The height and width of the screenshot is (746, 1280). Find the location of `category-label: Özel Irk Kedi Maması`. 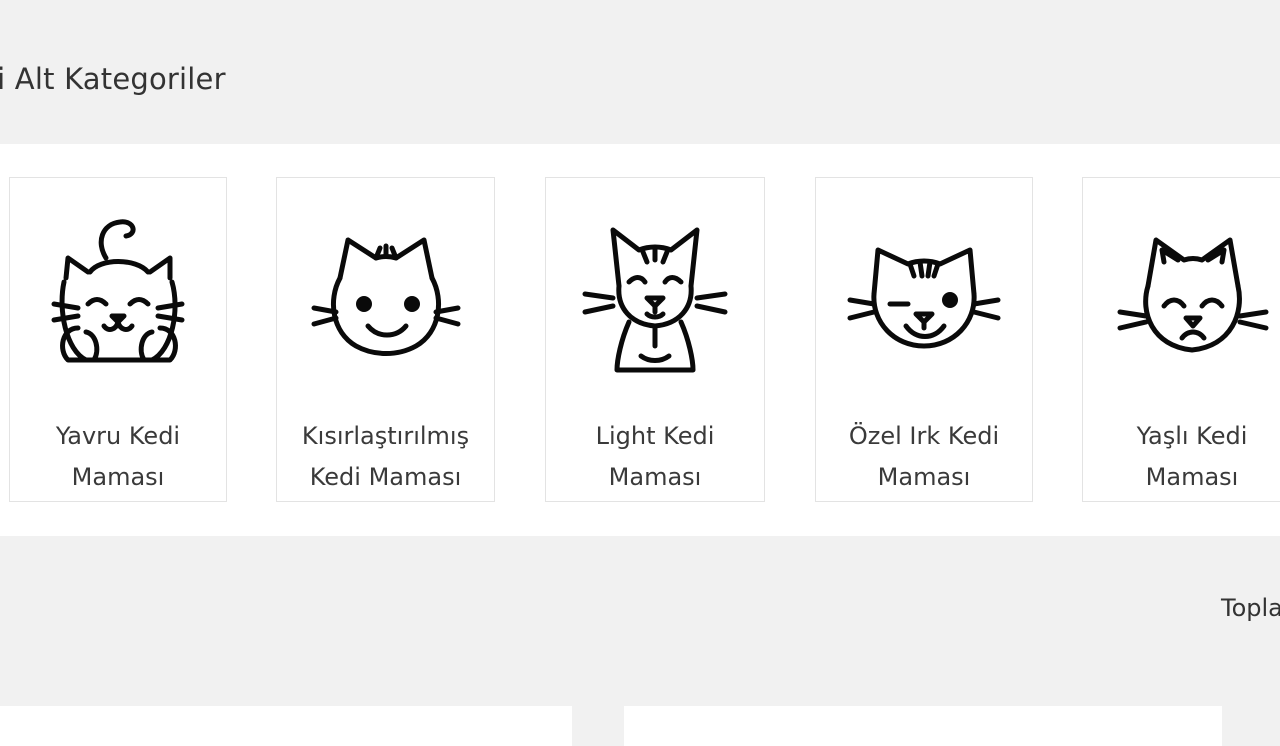

category-label: Özel Irk Kedi Maması is located at coordinates (924, 456).